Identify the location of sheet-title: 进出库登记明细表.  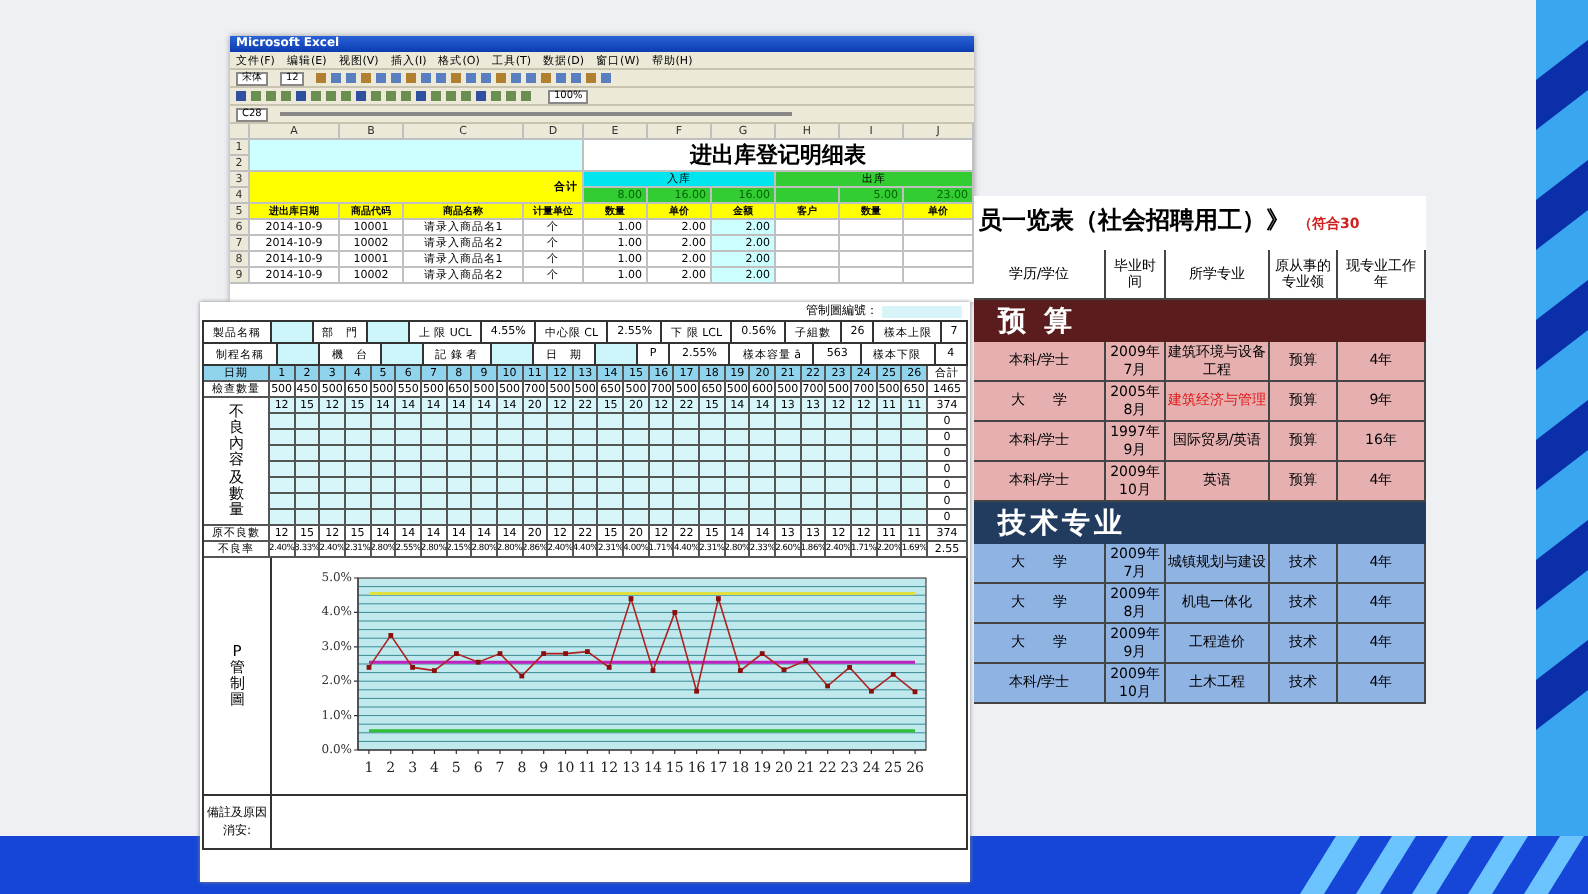
(779, 156).